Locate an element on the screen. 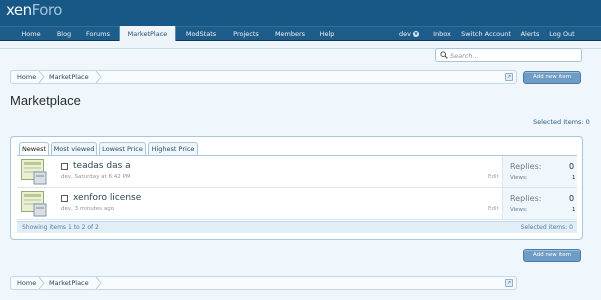 The height and width of the screenshot is (300, 601). selected-items-count: Selected Items: 0 is located at coordinates (561, 122).